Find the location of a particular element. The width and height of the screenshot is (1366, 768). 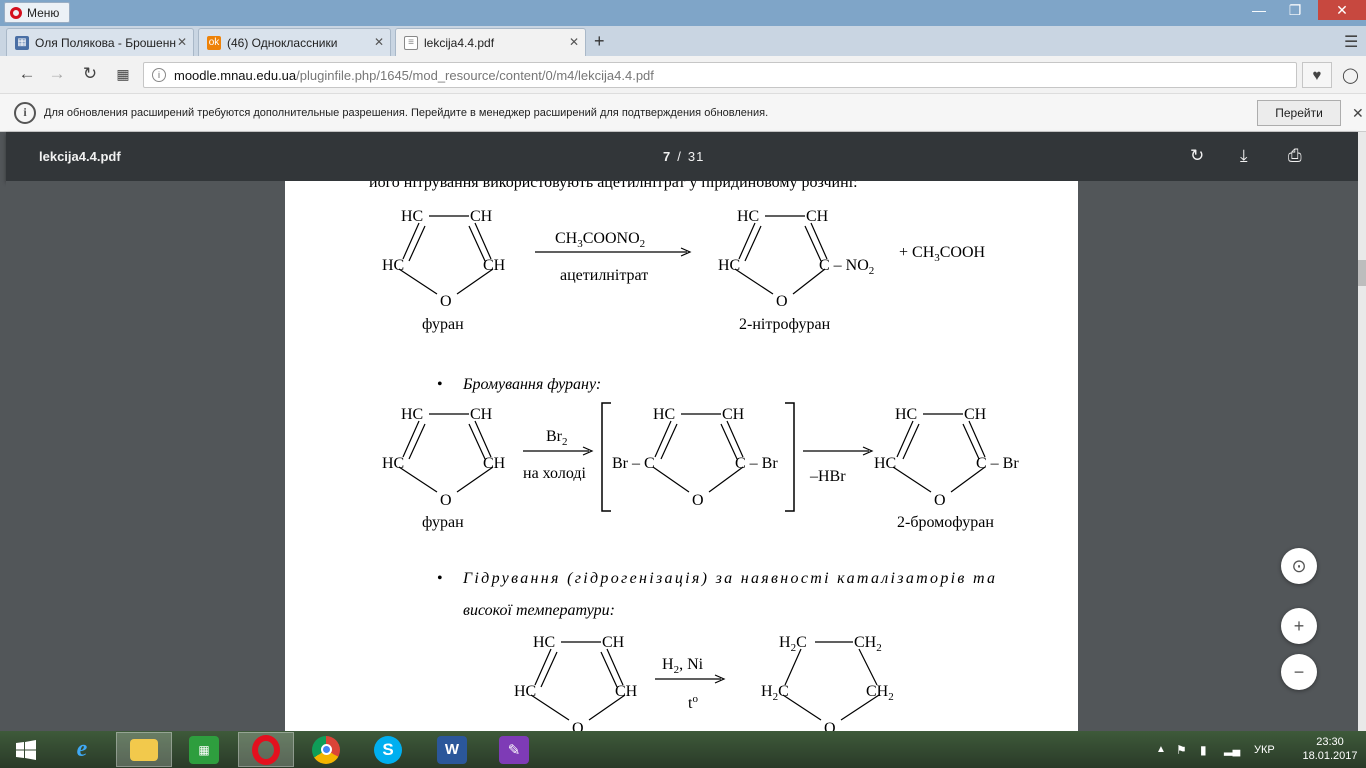

bromofuran-top-right: CH is located at coordinates (975, 414).